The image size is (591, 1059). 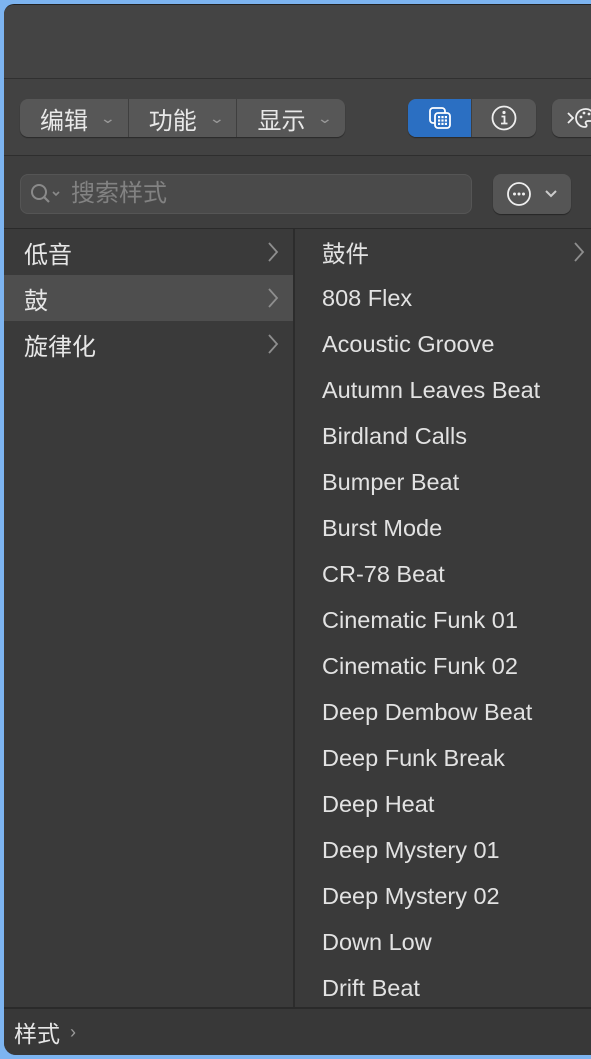 What do you see at coordinates (411, 849) in the screenshot?
I see `pattern-label: Deep Mystery 01` at bounding box center [411, 849].